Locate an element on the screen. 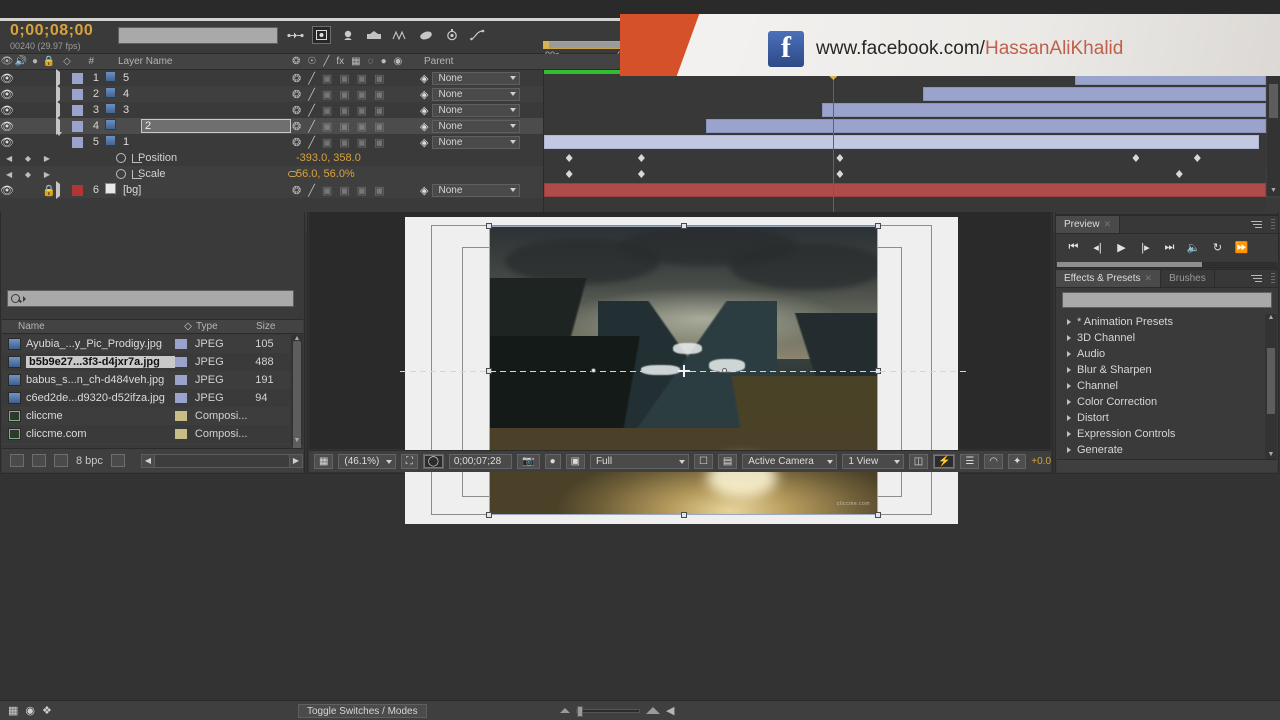 This screenshot has height=720, width=1280. camera-select: Active Camera is located at coordinates (790, 461).